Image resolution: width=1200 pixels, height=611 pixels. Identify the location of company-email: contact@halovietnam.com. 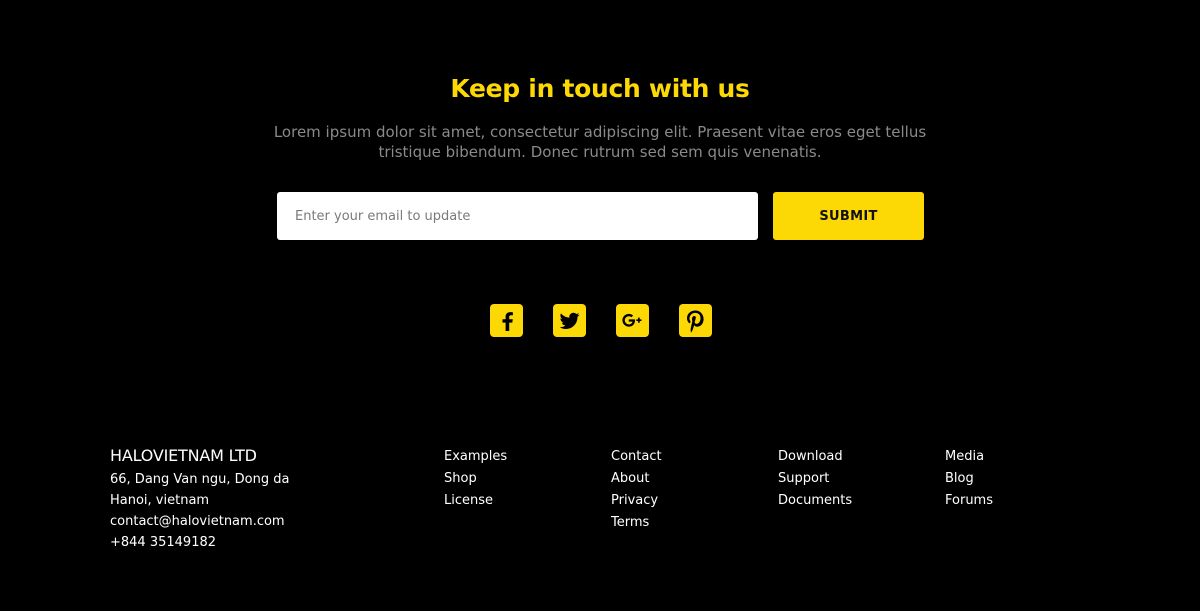
(197, 521).